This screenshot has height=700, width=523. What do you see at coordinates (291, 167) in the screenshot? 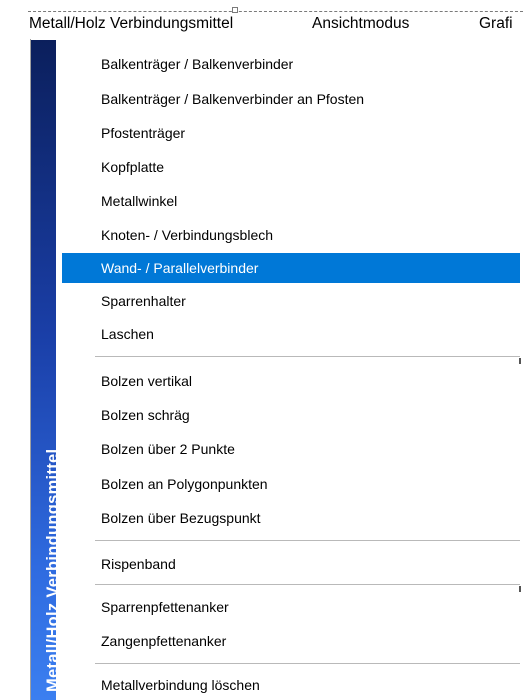
I see `menu-item-kopfplatte: Kopfplatte` at bounding box center [291, 167].